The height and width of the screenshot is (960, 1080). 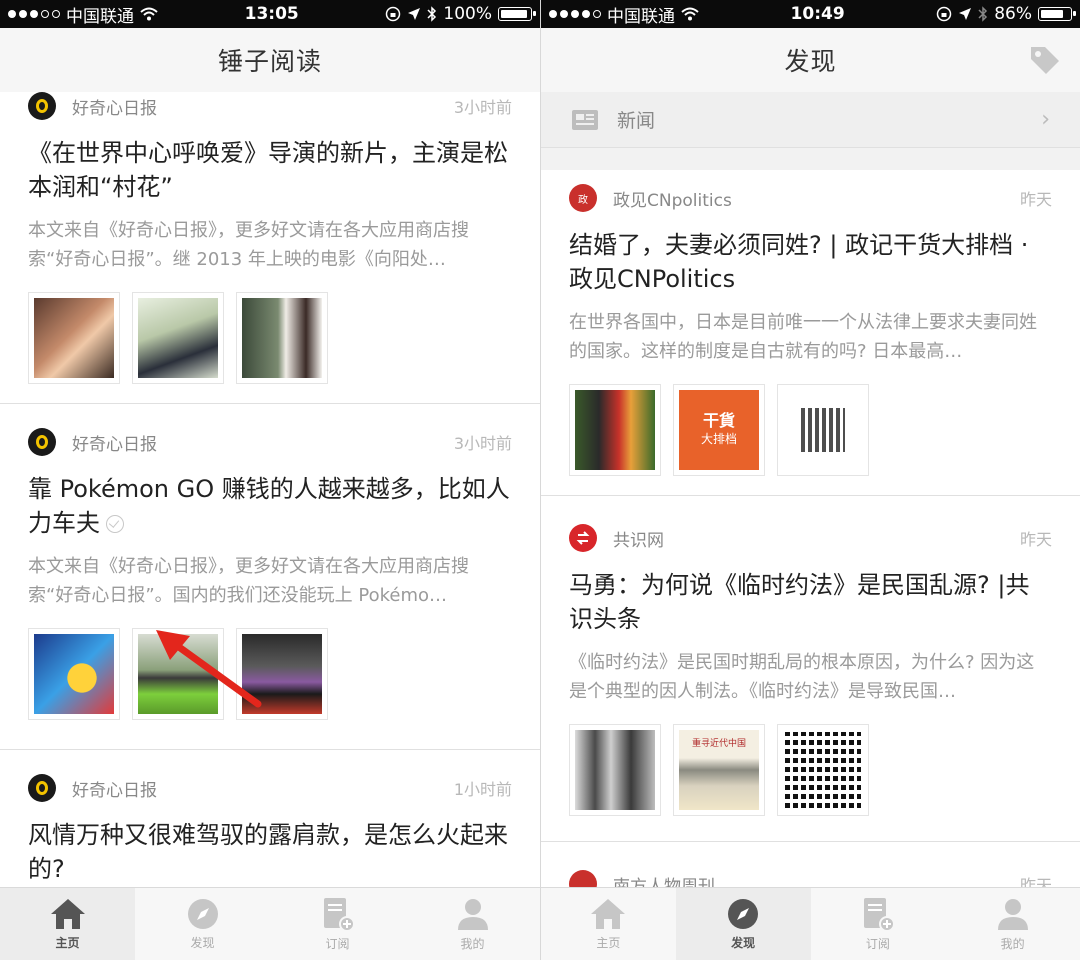 What do you see at coordinates (585, 119) in the screenshot?
I see `news-icon` at bounding box center [585, 119].